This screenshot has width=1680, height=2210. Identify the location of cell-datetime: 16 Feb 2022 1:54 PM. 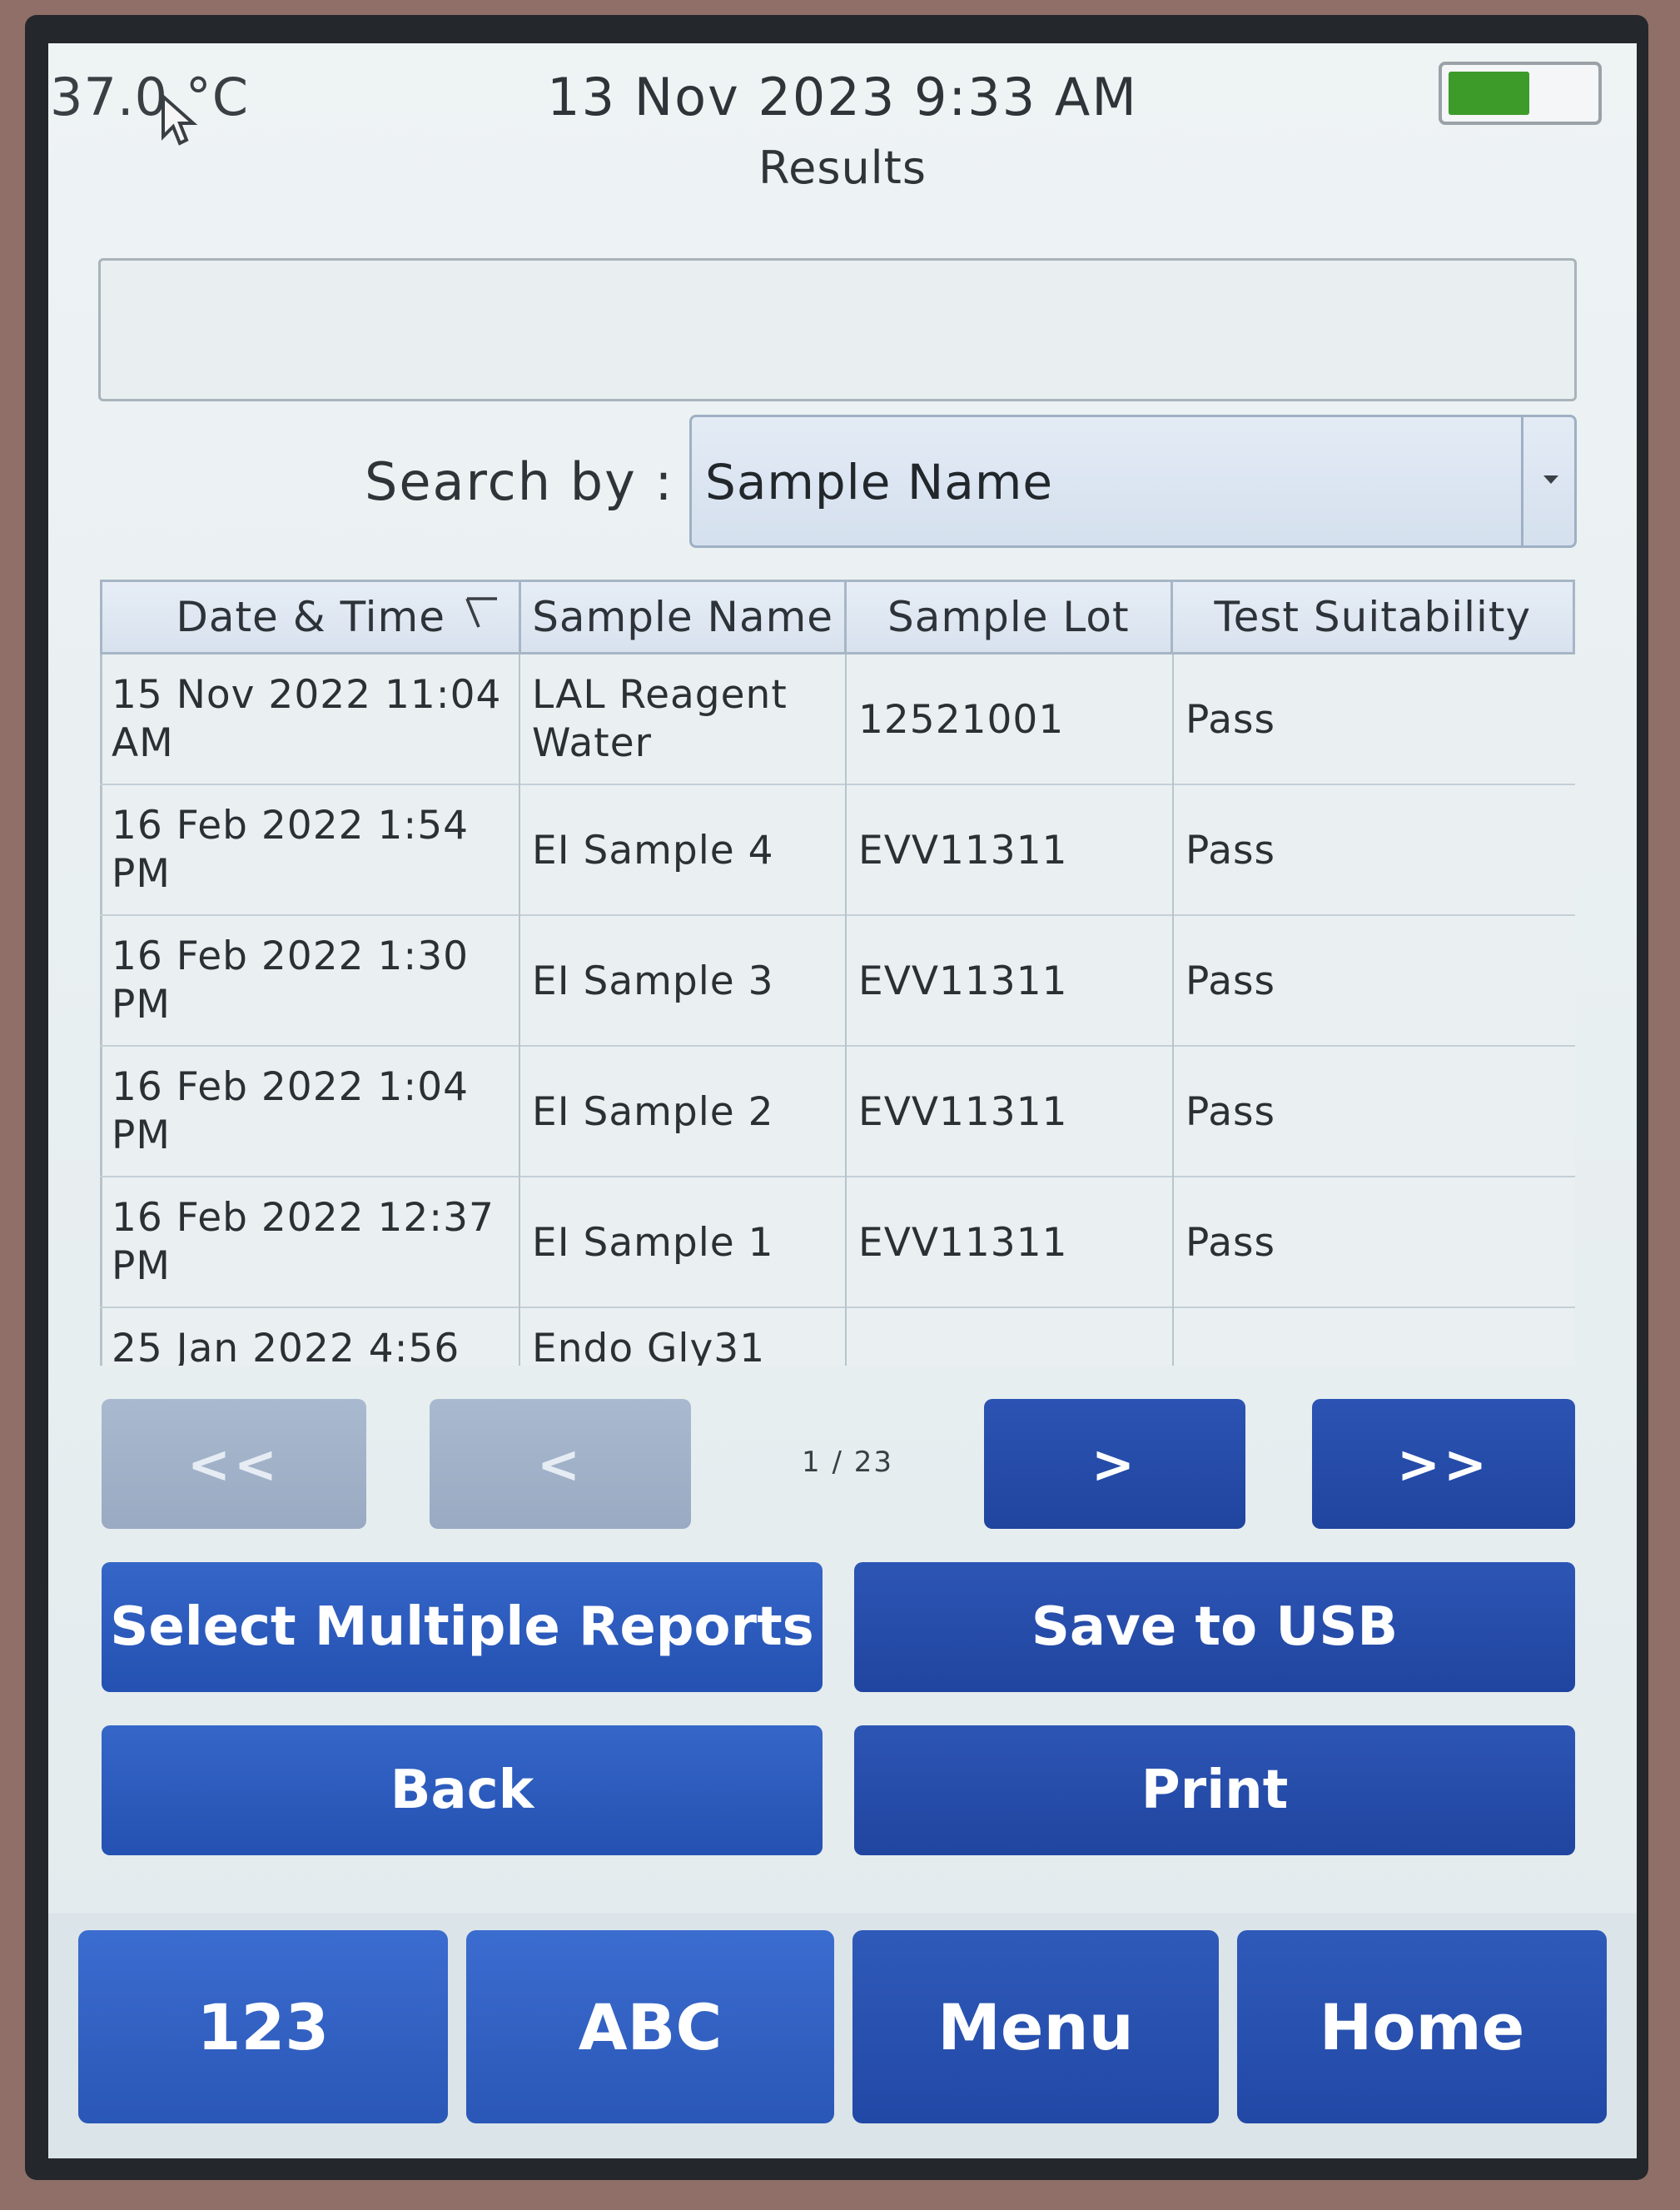
(310, 850).